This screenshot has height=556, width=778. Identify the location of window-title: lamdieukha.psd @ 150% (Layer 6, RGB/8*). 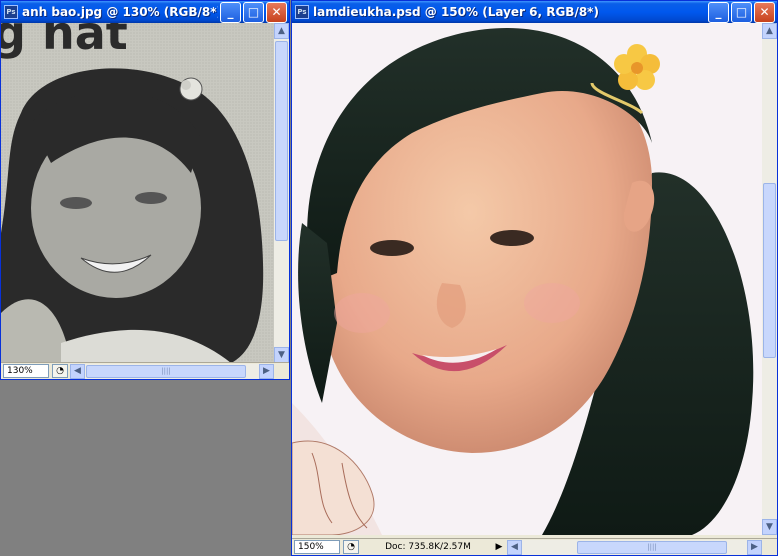
(456, 12).